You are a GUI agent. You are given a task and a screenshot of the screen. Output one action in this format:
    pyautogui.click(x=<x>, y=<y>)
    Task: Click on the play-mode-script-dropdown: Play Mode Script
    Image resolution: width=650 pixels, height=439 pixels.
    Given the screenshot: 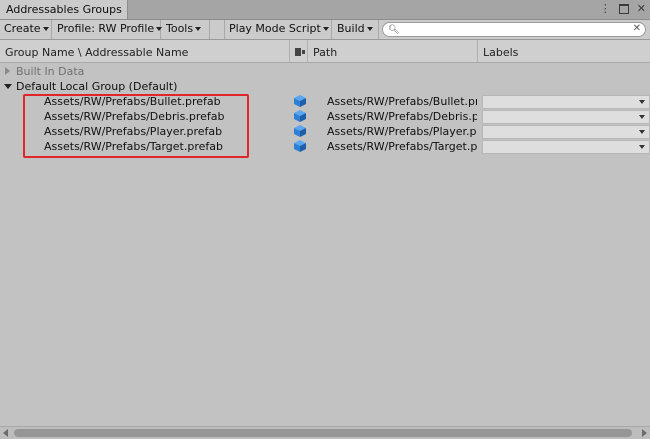 What is the action you would take?
    pyautogui.click(x=278, y=29)
    